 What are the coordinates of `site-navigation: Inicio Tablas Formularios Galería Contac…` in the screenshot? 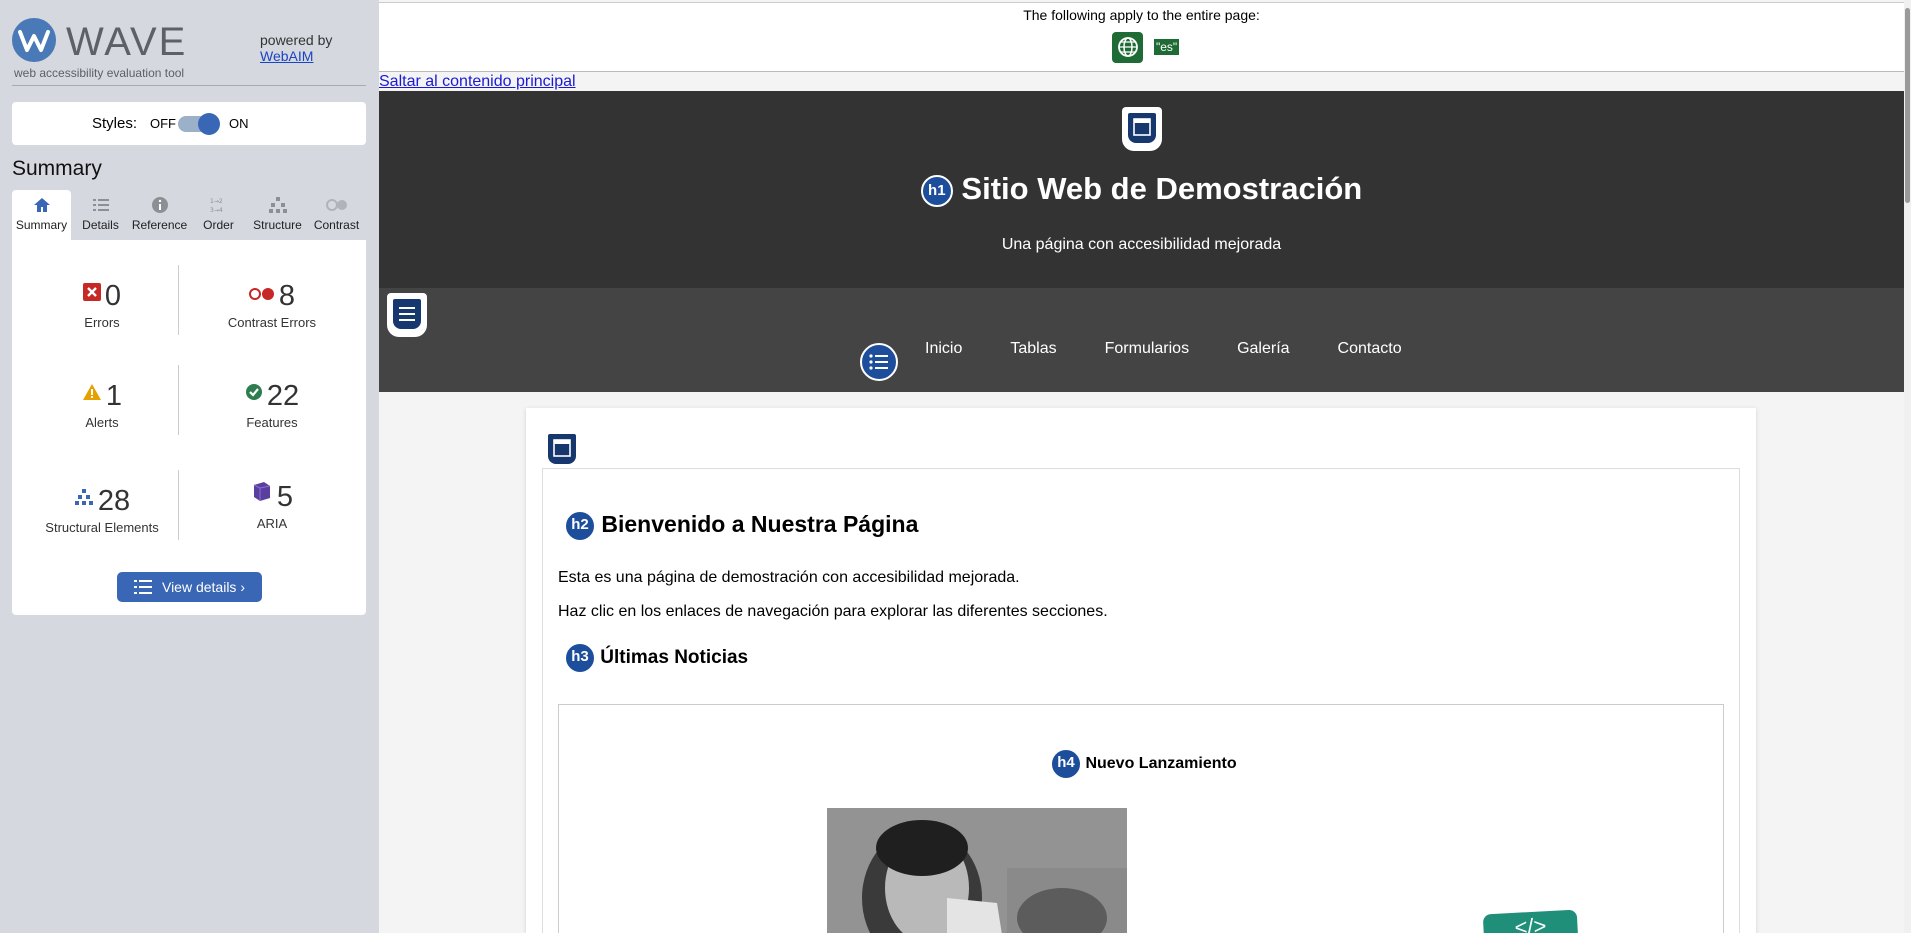 It's located at (1141, 340).